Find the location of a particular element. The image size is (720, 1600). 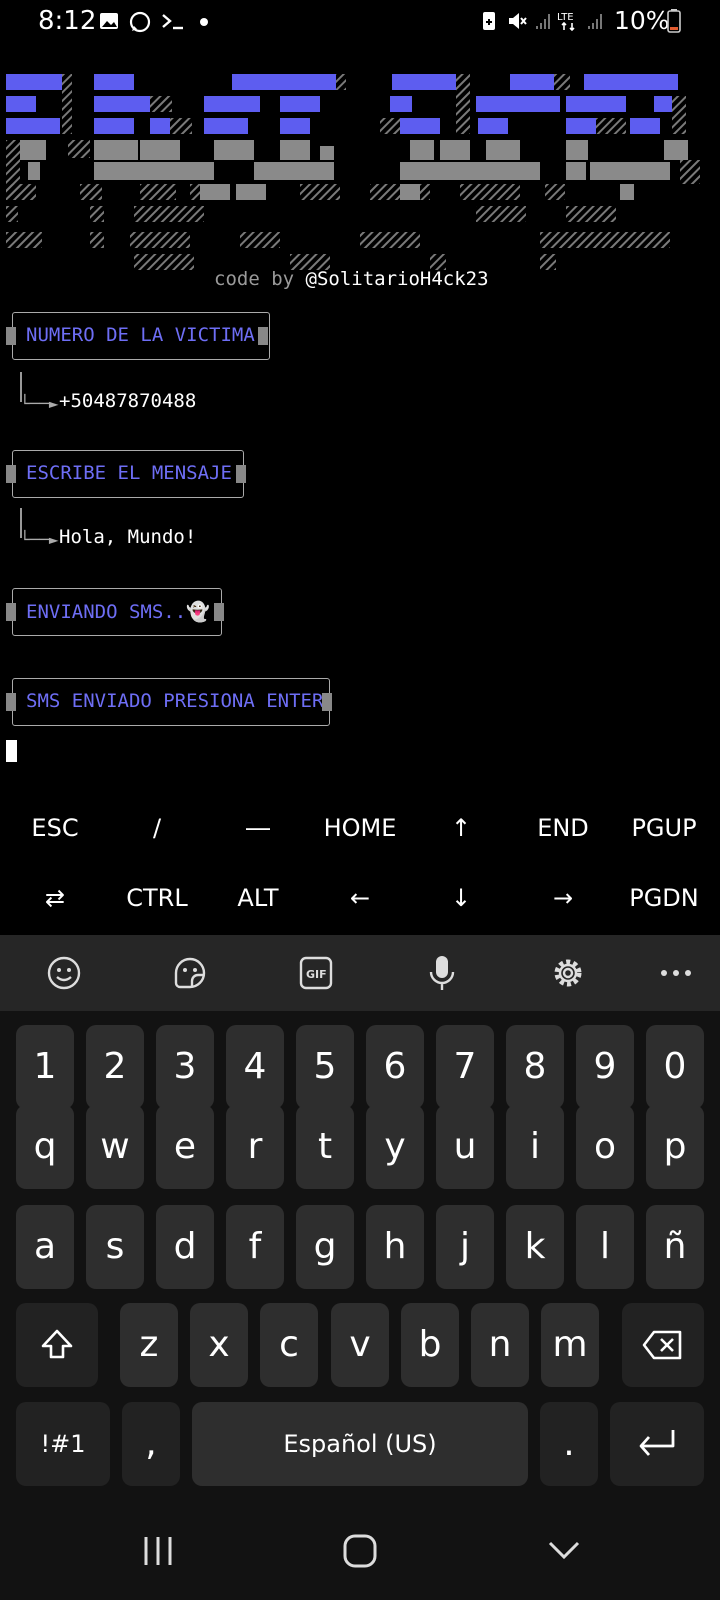

terminal-cursor is located at coordinates (11, 751).